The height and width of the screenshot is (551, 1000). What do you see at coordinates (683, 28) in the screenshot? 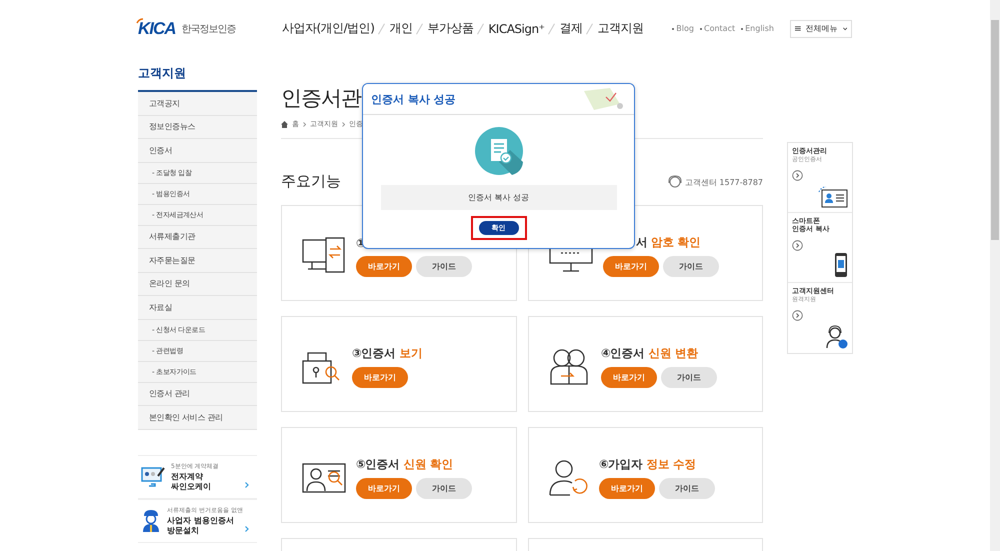
I see `util-link: Blog` at bounding box center [683, 28].